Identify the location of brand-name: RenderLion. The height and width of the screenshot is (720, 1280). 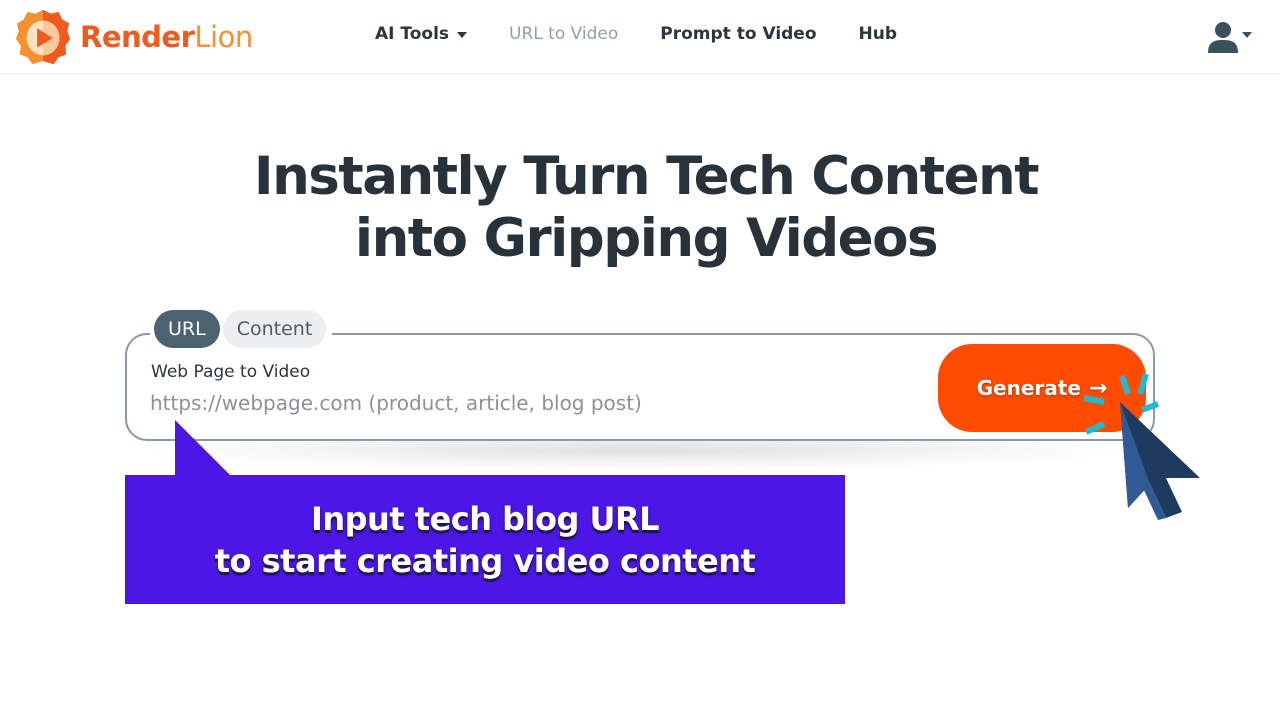
(166, 37).